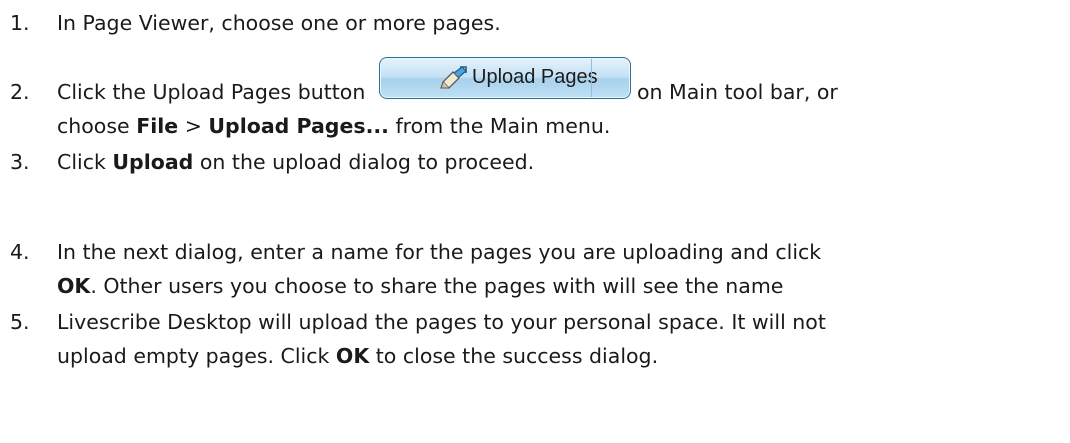  Describe the element at coordinates (157, 126) in the screenshot. I see `menu-file: File` at that location.